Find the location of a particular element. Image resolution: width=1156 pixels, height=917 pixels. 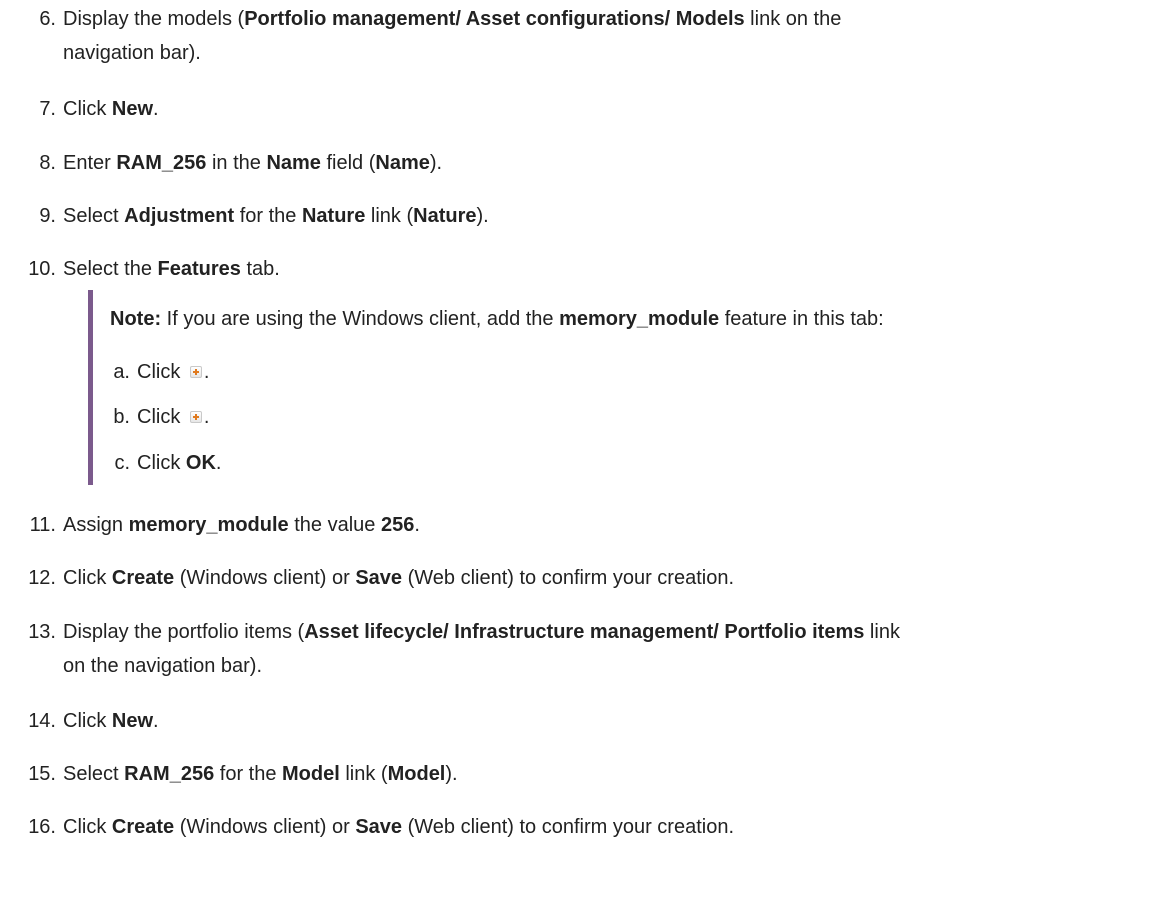

item-letter: b. is located at coordinates (121, 417).